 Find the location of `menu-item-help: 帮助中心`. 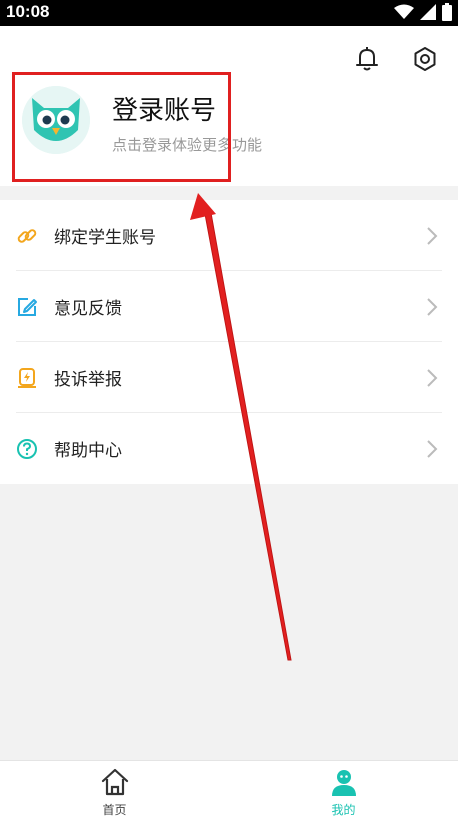

menu-item-help: 帮助中心 is located at coordinates (229, 448).